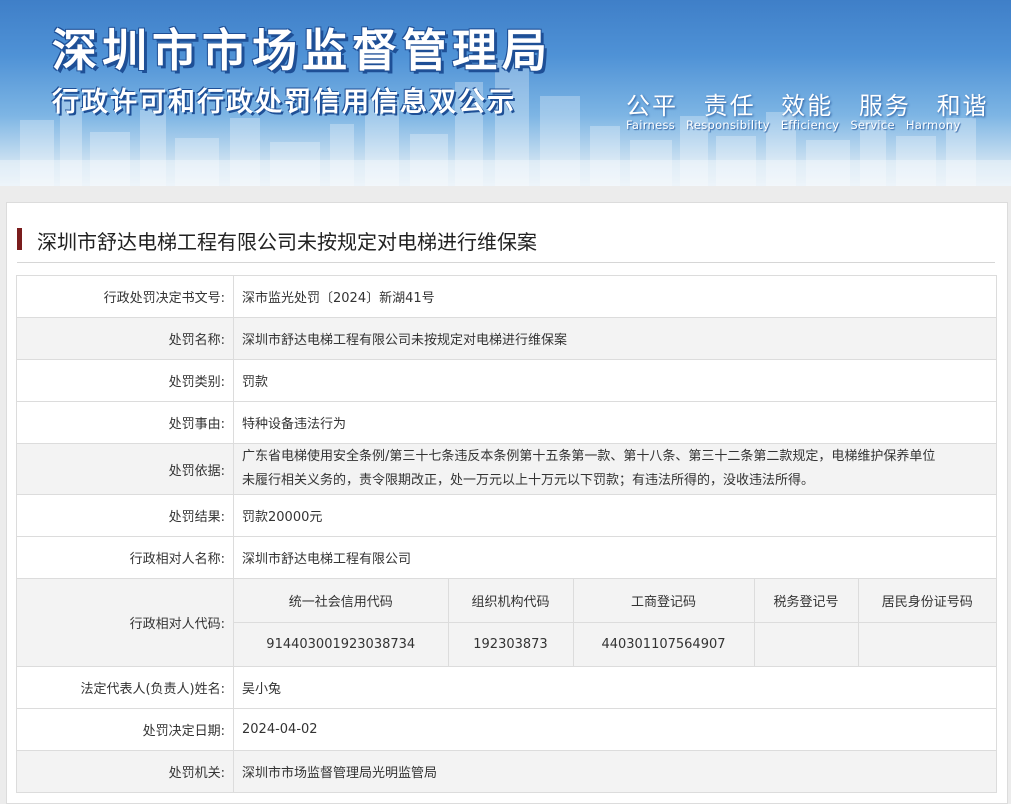 The height and width of the screenshot is (804, 1011). What do you see at coordinates (615, 515) in the screenshot?
I see `field-value: 罚款20000元` at bounding box center [615, 515].